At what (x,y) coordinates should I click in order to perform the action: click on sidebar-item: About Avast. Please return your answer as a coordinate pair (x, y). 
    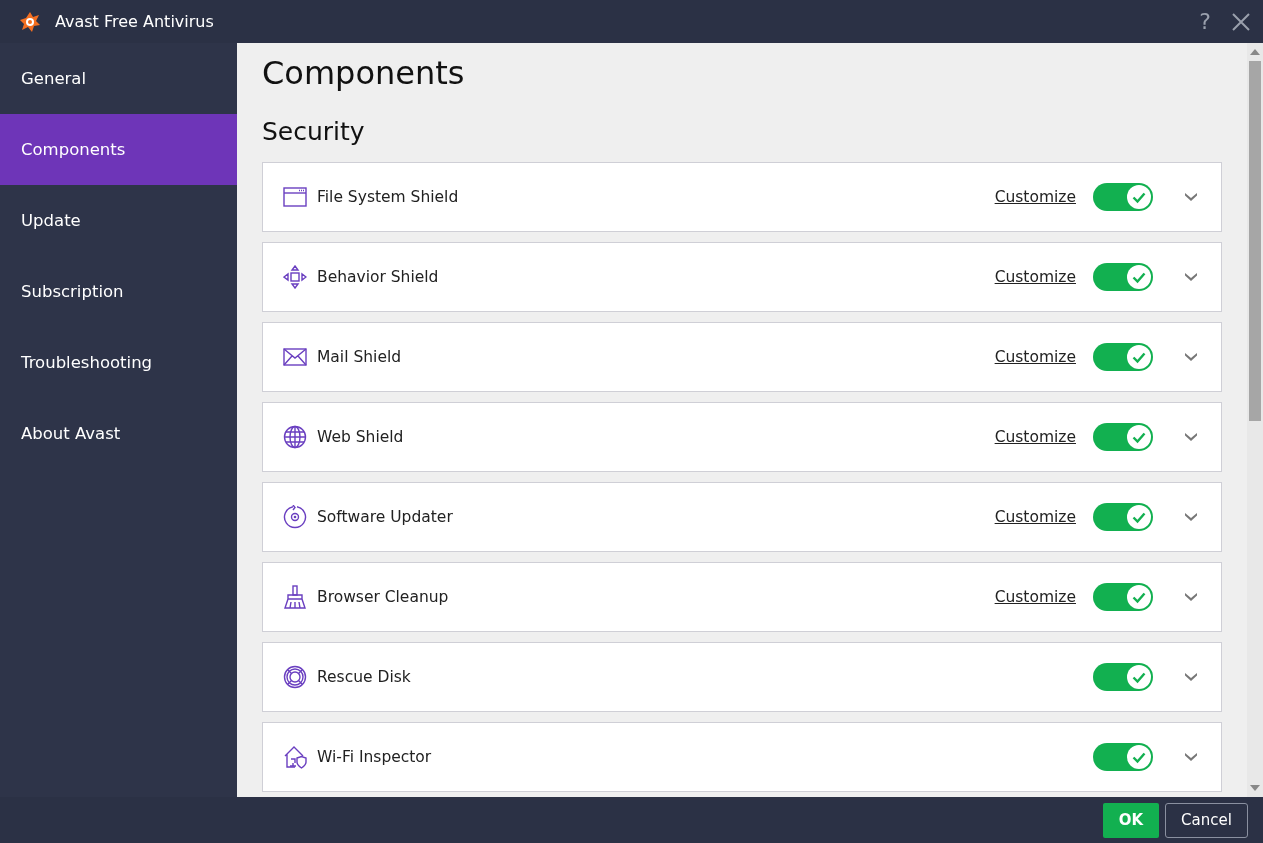
    Looking at the image, I should click on (118, 433).